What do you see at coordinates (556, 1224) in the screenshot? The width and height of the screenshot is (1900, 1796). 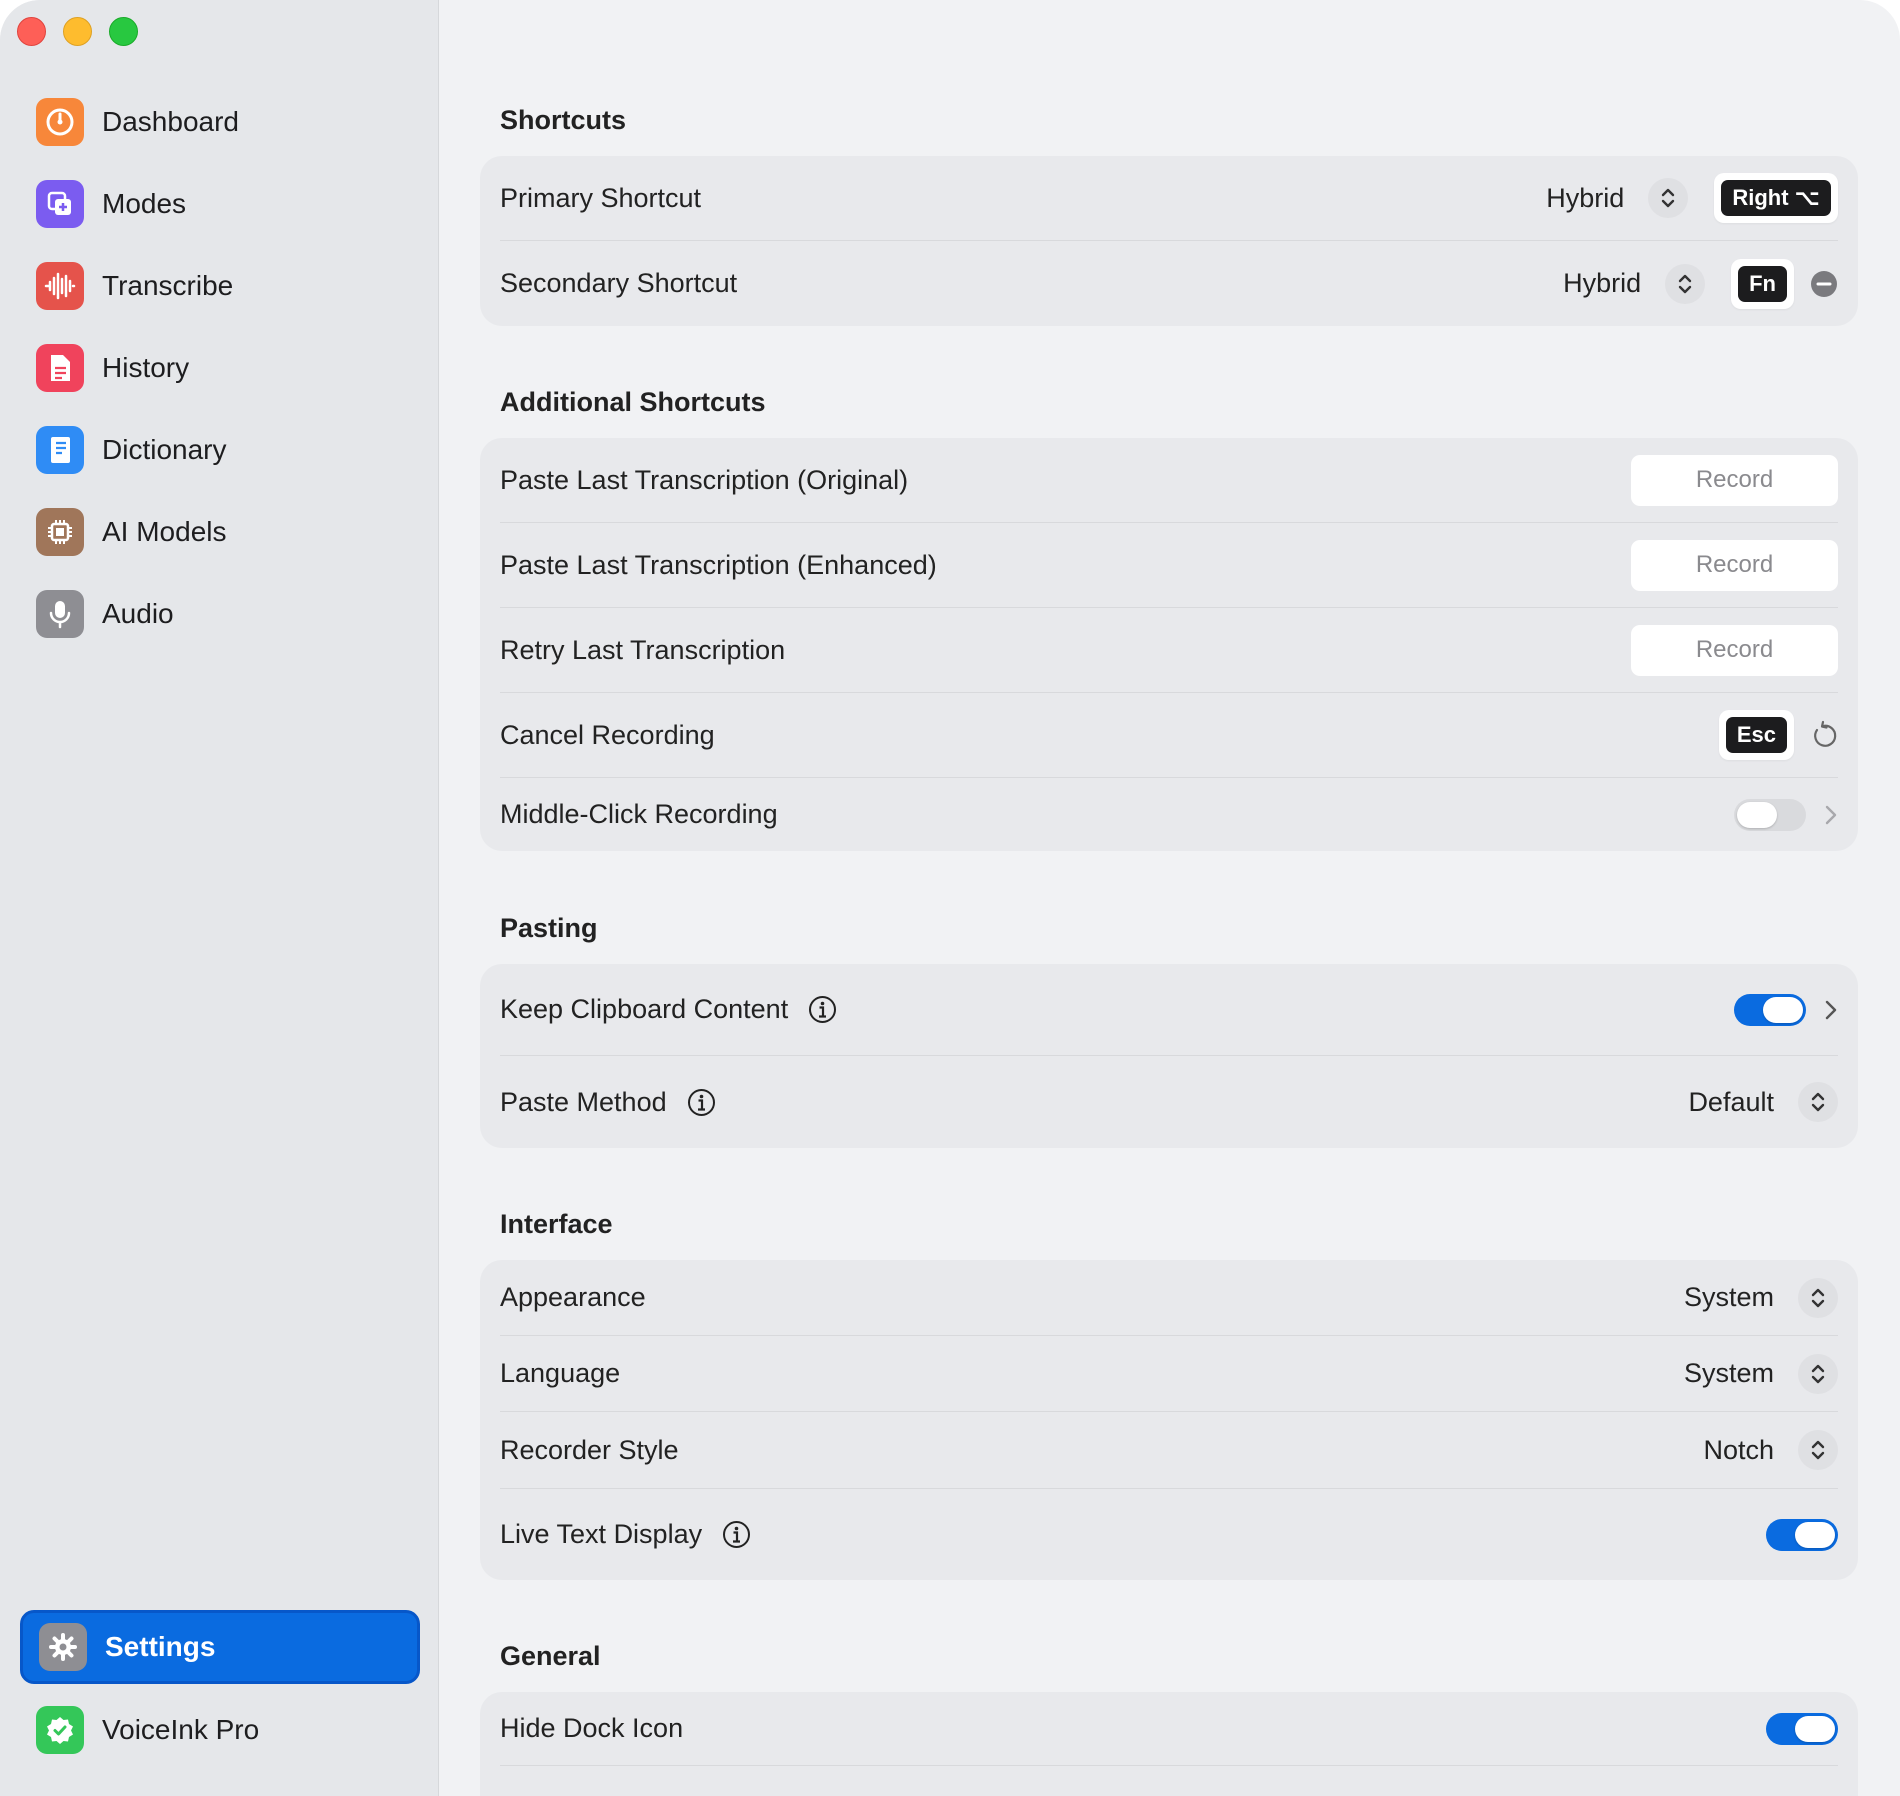 I see `section-title-interface: Interface` at bounding box center [556, 1224].